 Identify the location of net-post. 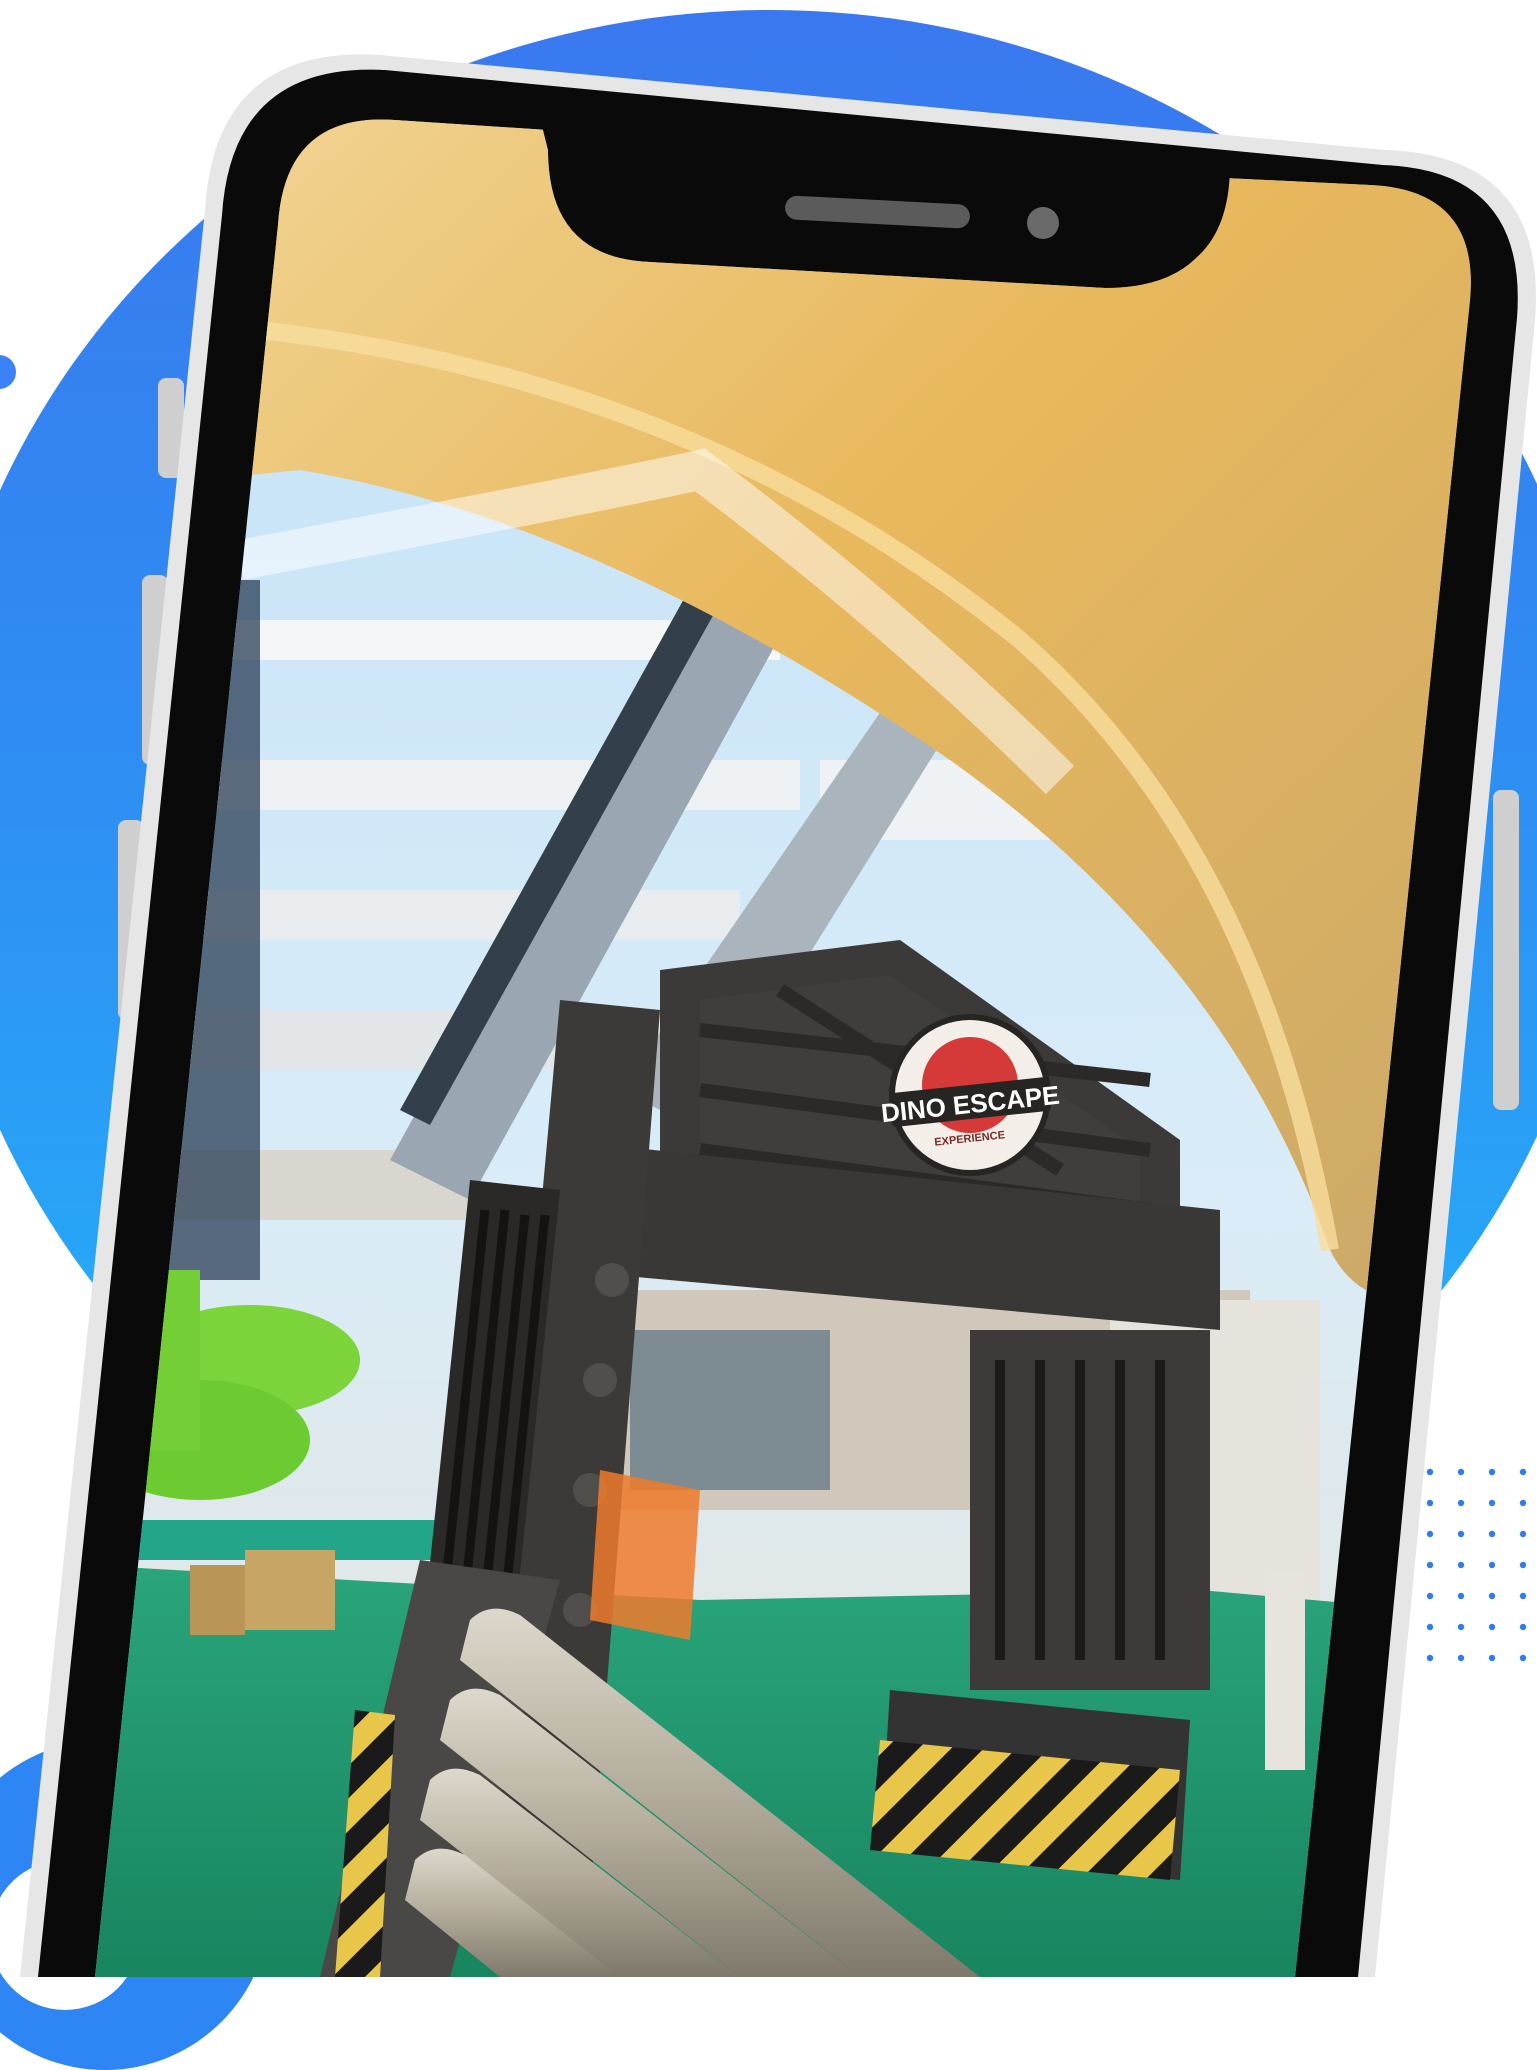
(1285, 1670).